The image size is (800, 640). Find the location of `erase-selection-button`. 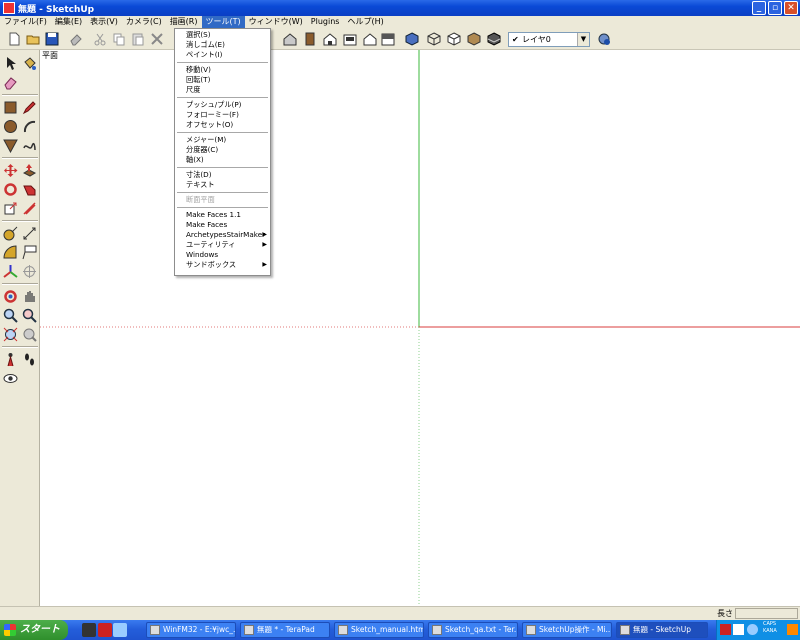

erase-selection-button is located at coordinates (76, 39).